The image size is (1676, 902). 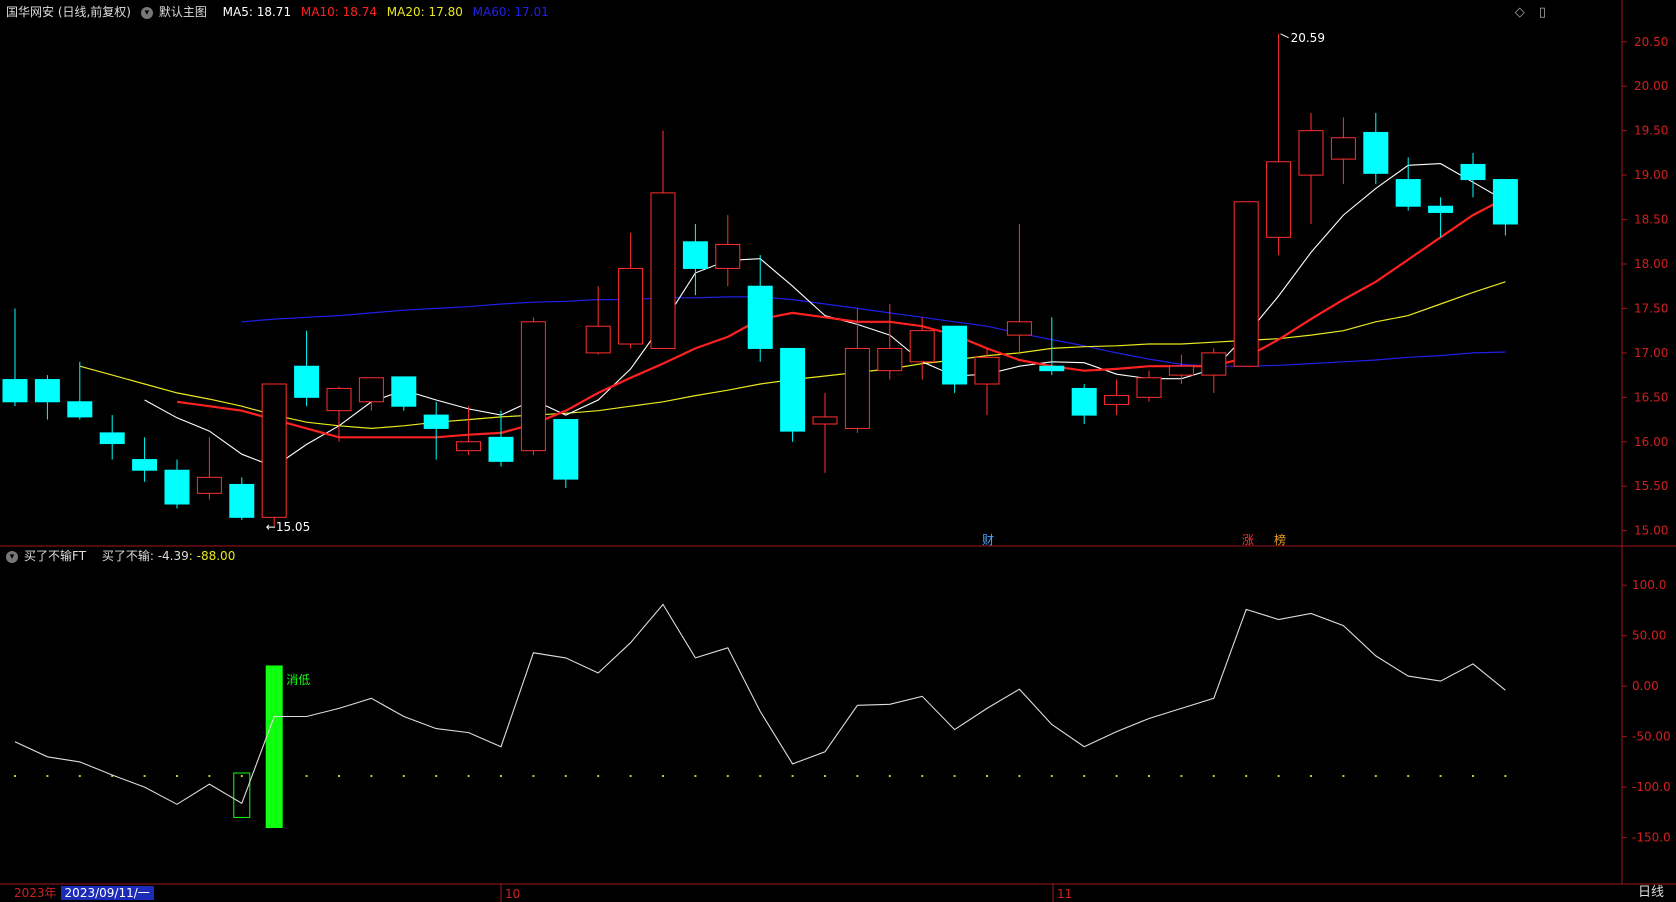 What do you see at coordinates (1308, 38) in the screenshot?
I see `high-price-label: 20.59` at bounding box center [1308, 38].